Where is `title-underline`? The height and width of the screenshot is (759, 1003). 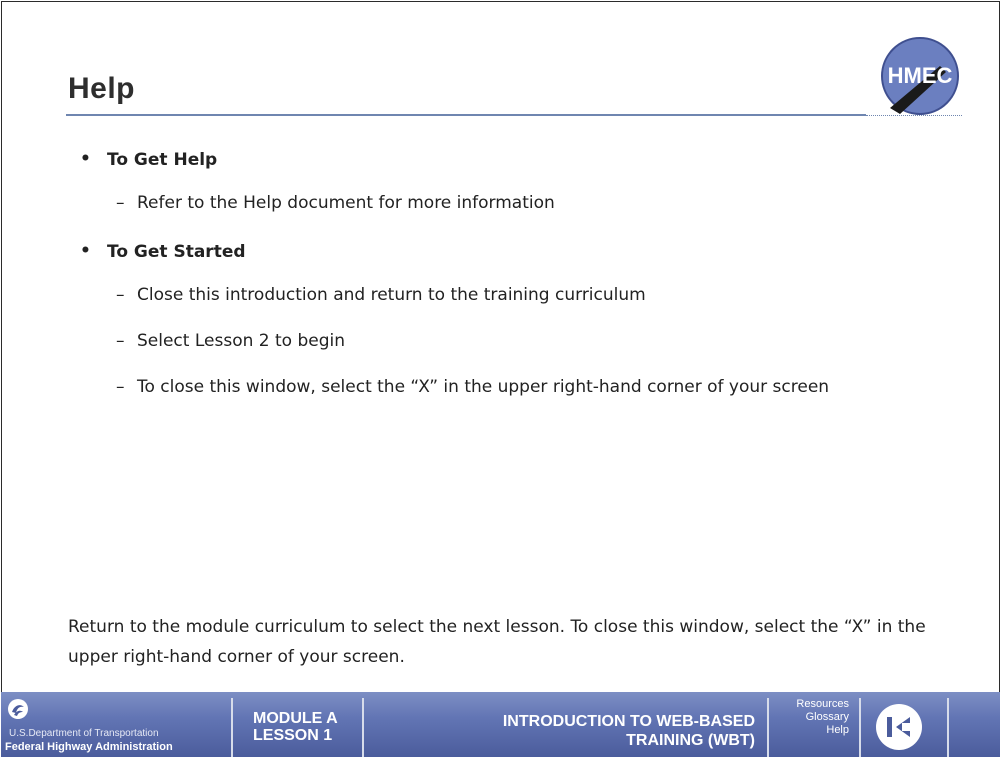 title-underline is located at coordinates (466, 115).